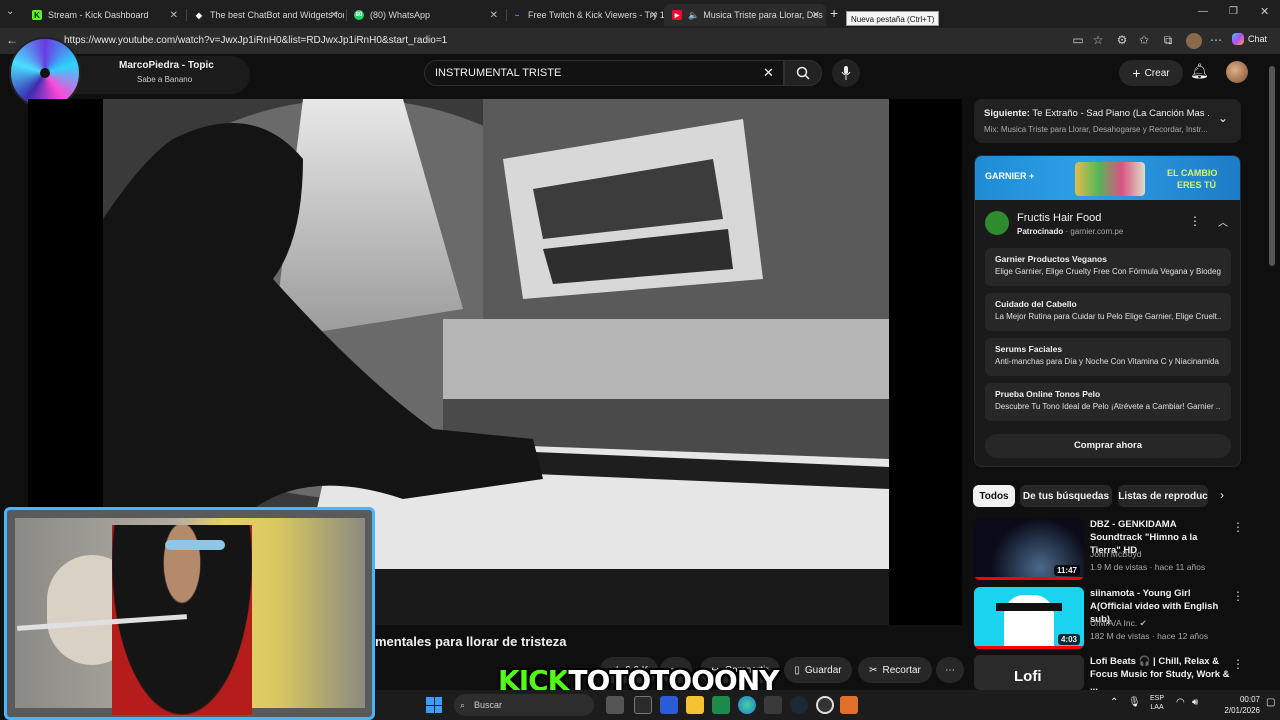 Image resolution: width=1280 pixels, height=720 pixels. I want to click on app-icon, so click(643, 705).